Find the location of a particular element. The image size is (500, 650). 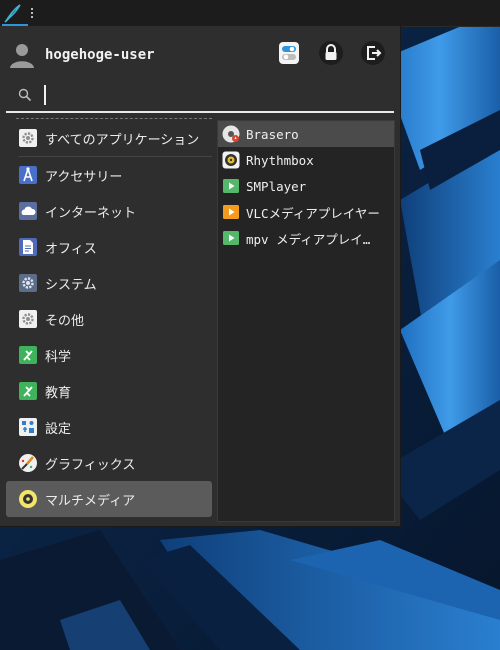

app-label: SMPlayer is located at coordinates (276, 186).